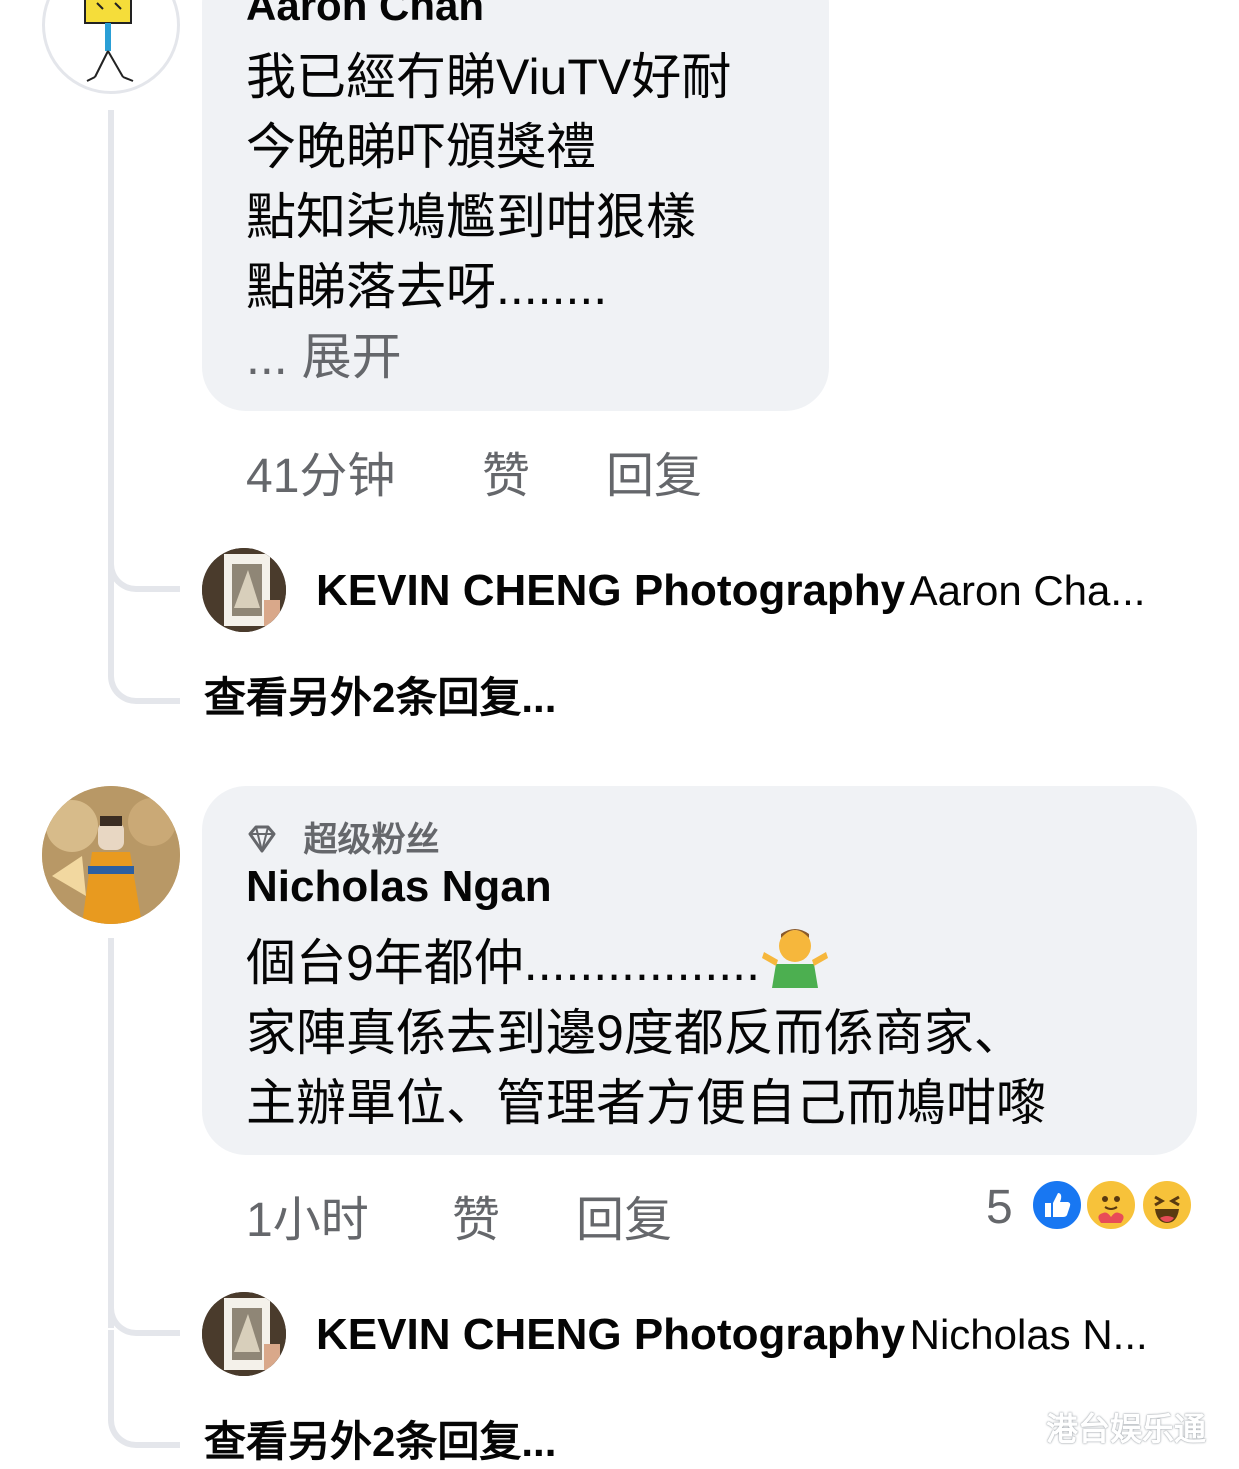  Describe the element at coordinates (1057, 1205) in the screenshot. I see `like-icon` at that location.